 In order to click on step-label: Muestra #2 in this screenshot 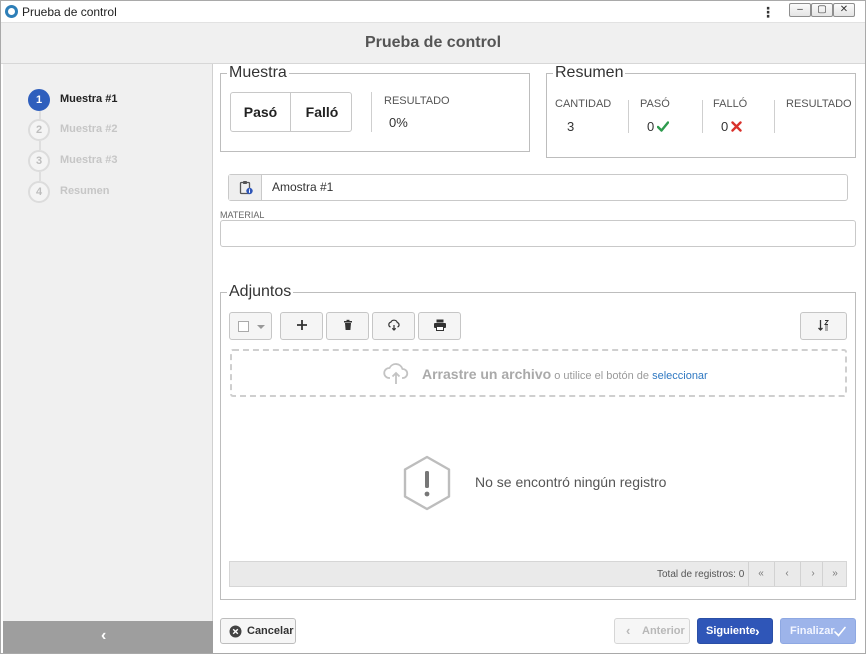, I will do `click(89, 129)`.